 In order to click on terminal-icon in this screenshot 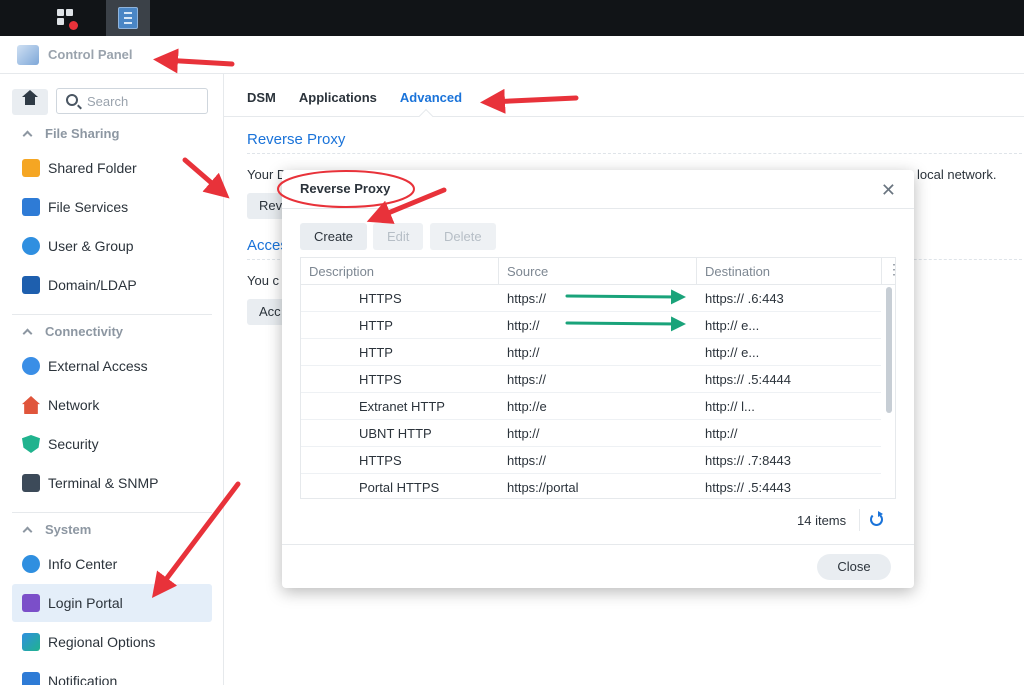, I will do `click(31, 483)`.